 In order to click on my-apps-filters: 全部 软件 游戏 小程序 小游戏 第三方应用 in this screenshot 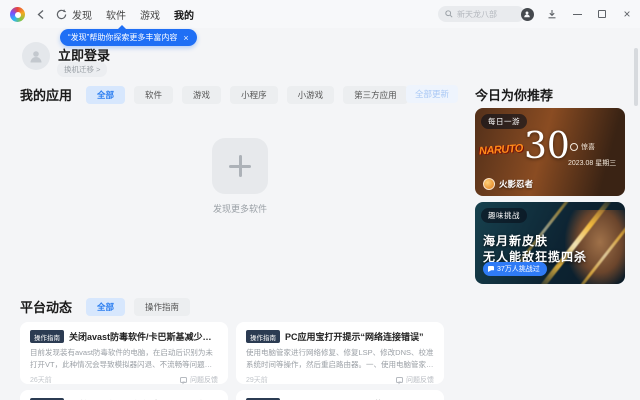, I will do `click(247, 94)`.